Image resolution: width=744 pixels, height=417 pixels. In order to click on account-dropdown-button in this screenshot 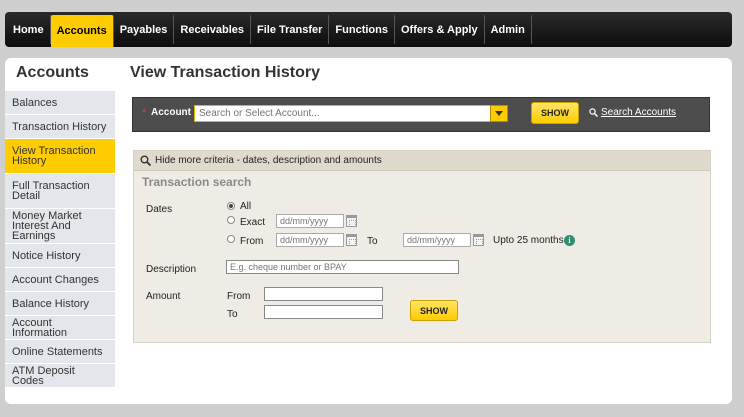, I will do `click(499, 113)`.